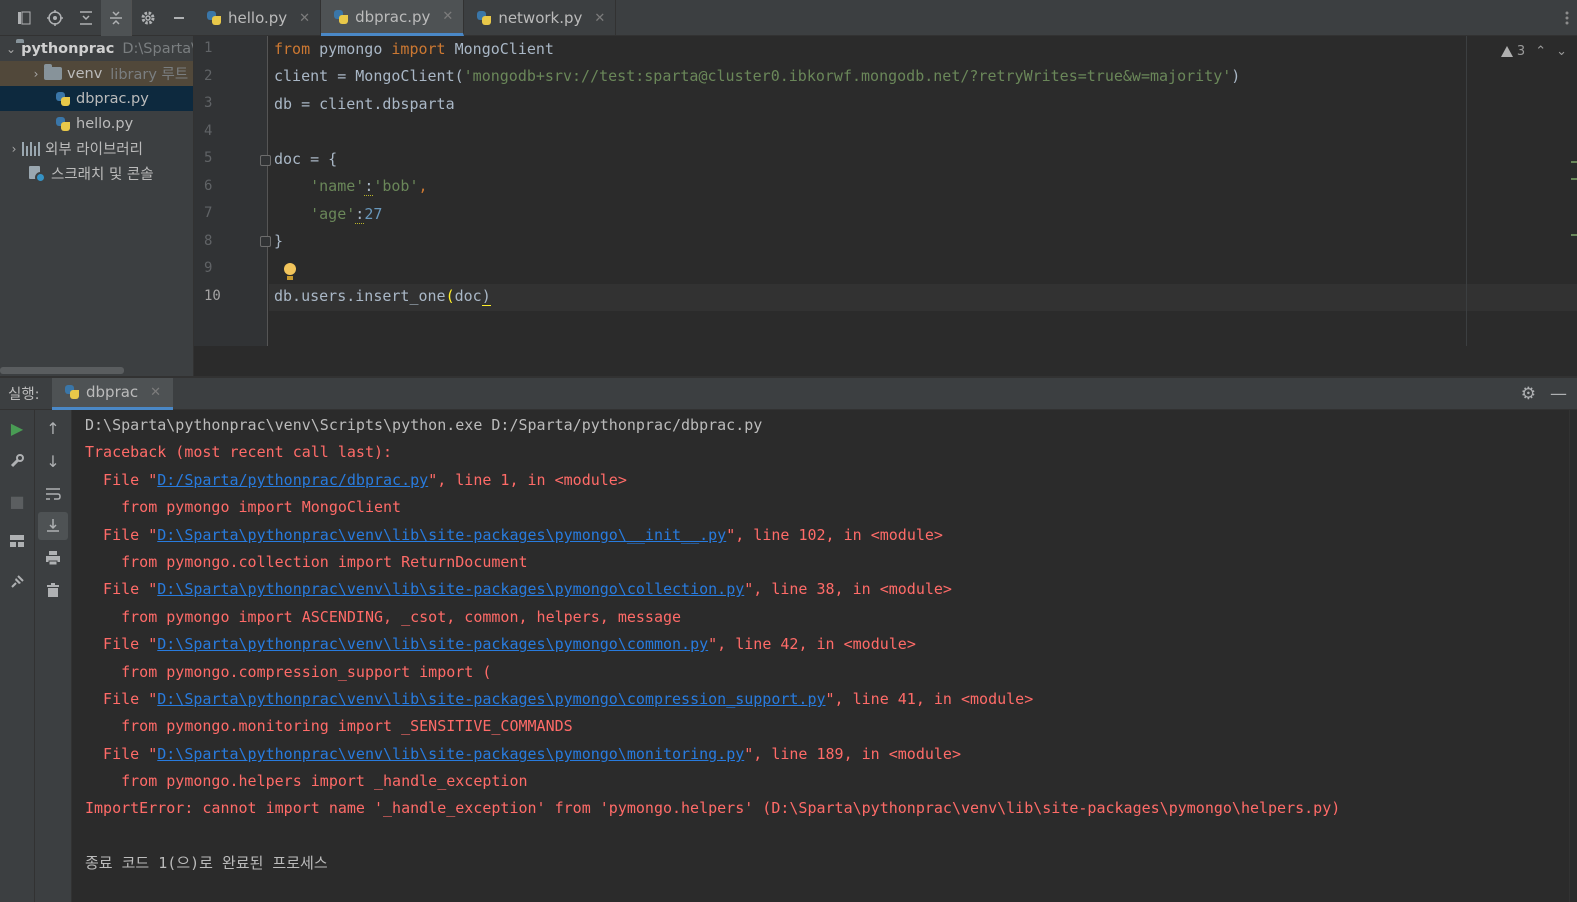  I want to click on hide-panel-icon: —, so click(1558, 394).